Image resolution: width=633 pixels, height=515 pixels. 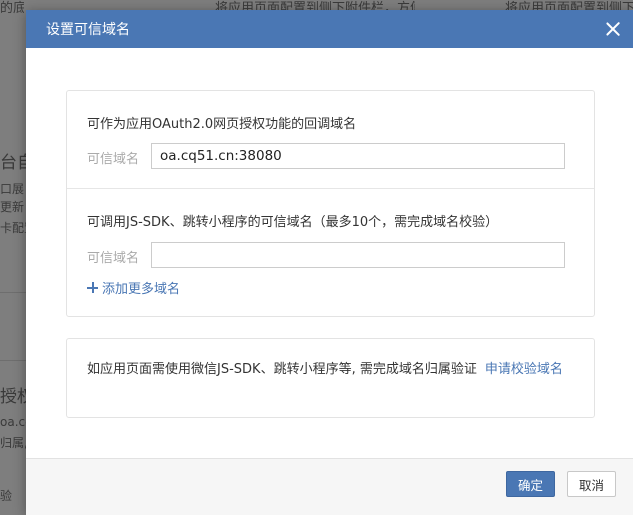 What do you see at coordinates (222, 124) in the screenshot?
I see `oauth-description: 可作为应用OAuth2.0网页授权功能的回调域名` at bounding box center [222, 124].